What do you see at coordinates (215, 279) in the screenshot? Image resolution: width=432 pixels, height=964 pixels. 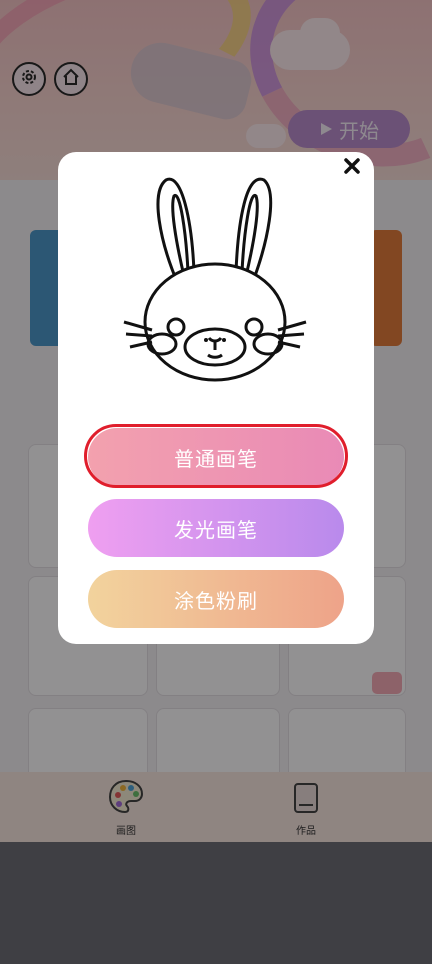 I see `bunny-illustration` at bounding box center [215, 279].